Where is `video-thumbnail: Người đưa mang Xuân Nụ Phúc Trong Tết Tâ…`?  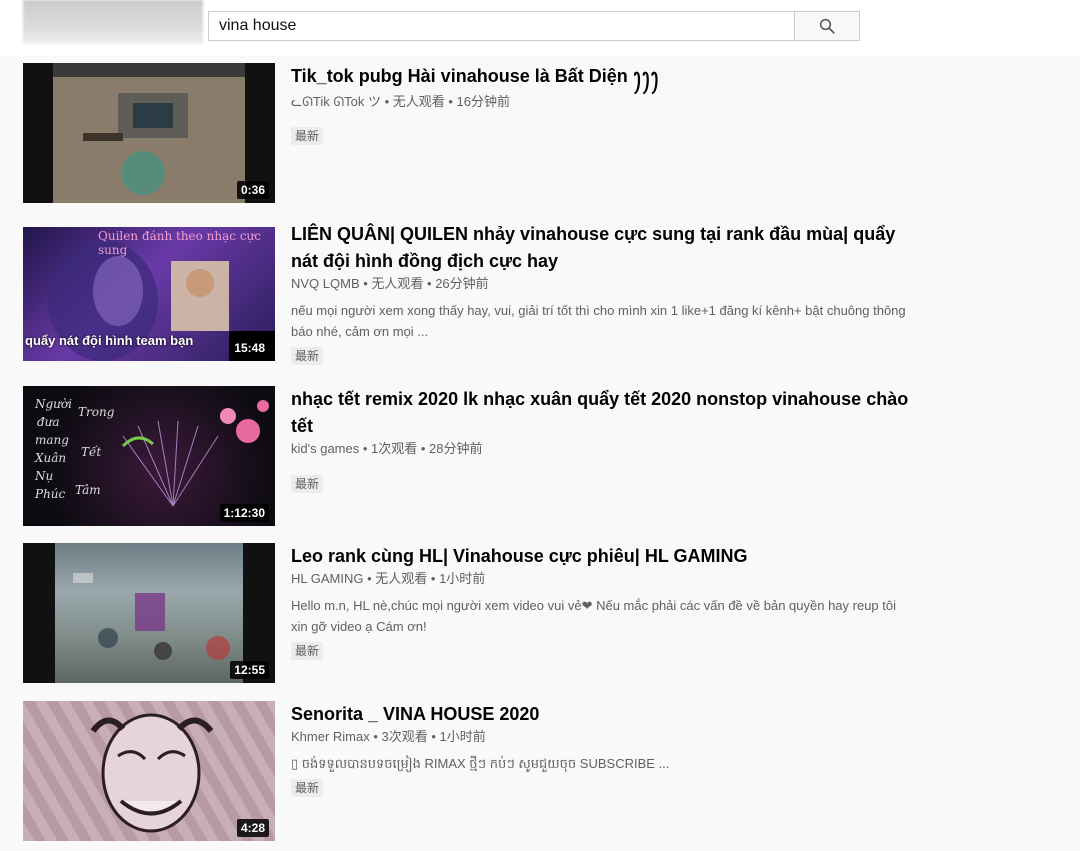 video-thumbnail: Người đưa mang Xuân Nụ Phúc Trong Tết Tâ… is located at coordinates (149, 456).